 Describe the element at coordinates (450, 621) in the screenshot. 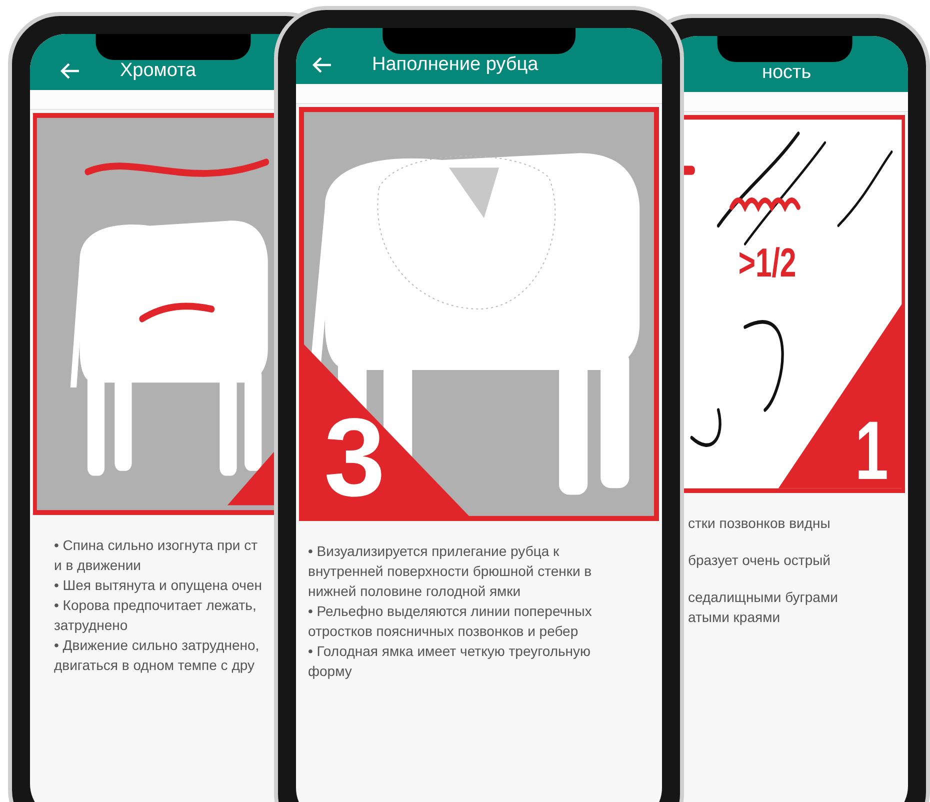

I see `description-text: • Рельефно выделяются линии поперечных отростков поясничных позвонков и ребер` at that location.